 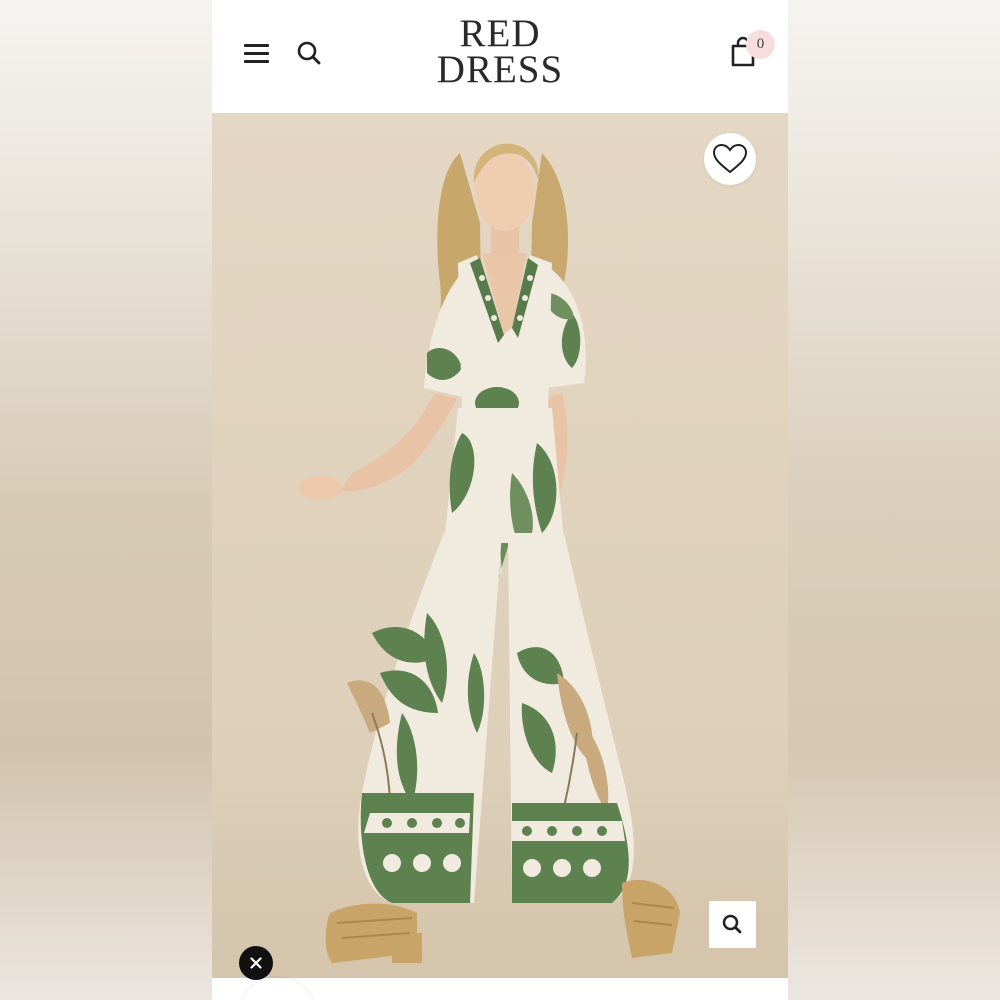 I want to click on logo-line-1: RED, so click(x=500, y=33).